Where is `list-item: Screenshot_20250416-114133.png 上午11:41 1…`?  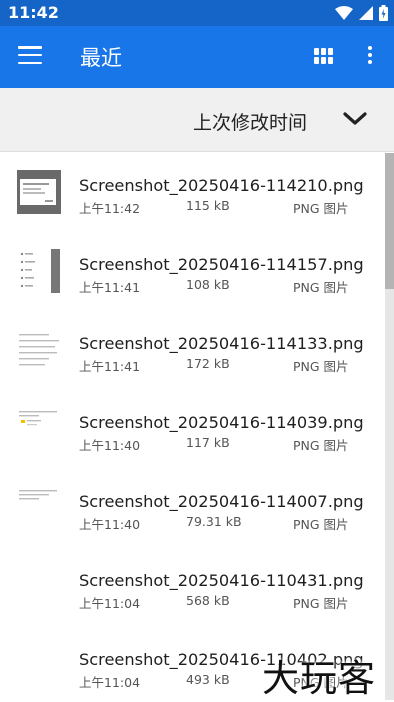
list-item: Screenshot_20250416-114133.png 上午11:41 1… is located at coordinates (192, 350).